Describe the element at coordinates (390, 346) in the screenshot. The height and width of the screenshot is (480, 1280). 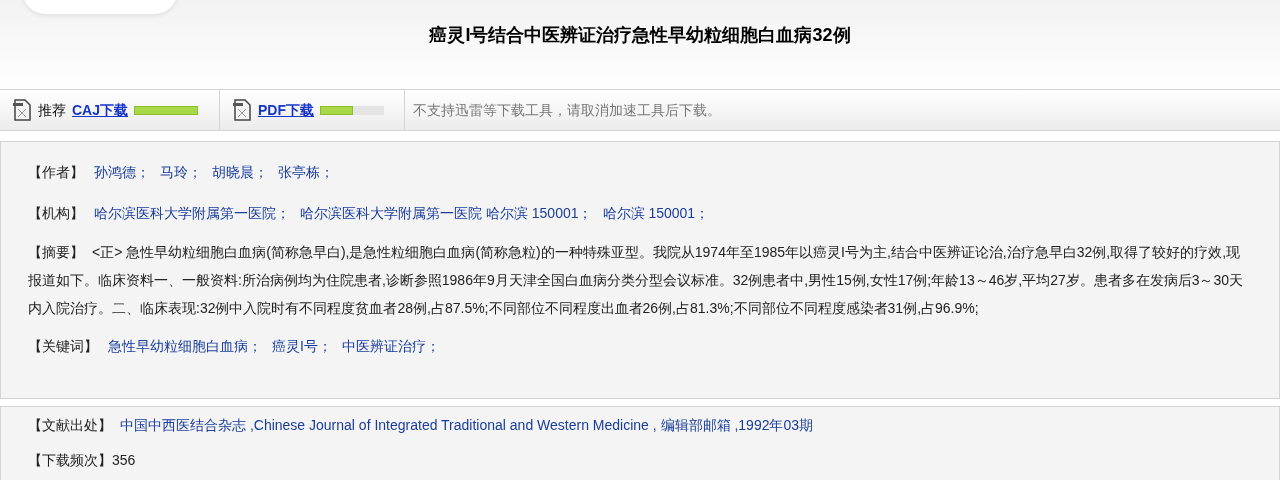
I see `field-link: 中医辨证治疗；` at that location.